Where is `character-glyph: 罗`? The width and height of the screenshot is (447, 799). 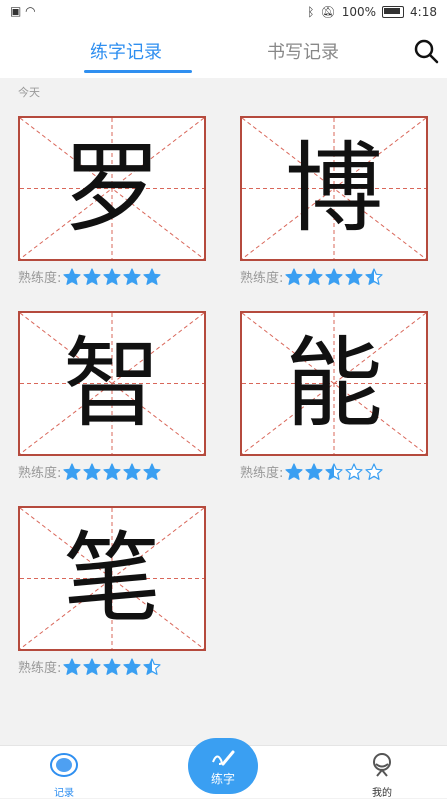
character-glyph: 罗 is located at coordinates (111, 188).